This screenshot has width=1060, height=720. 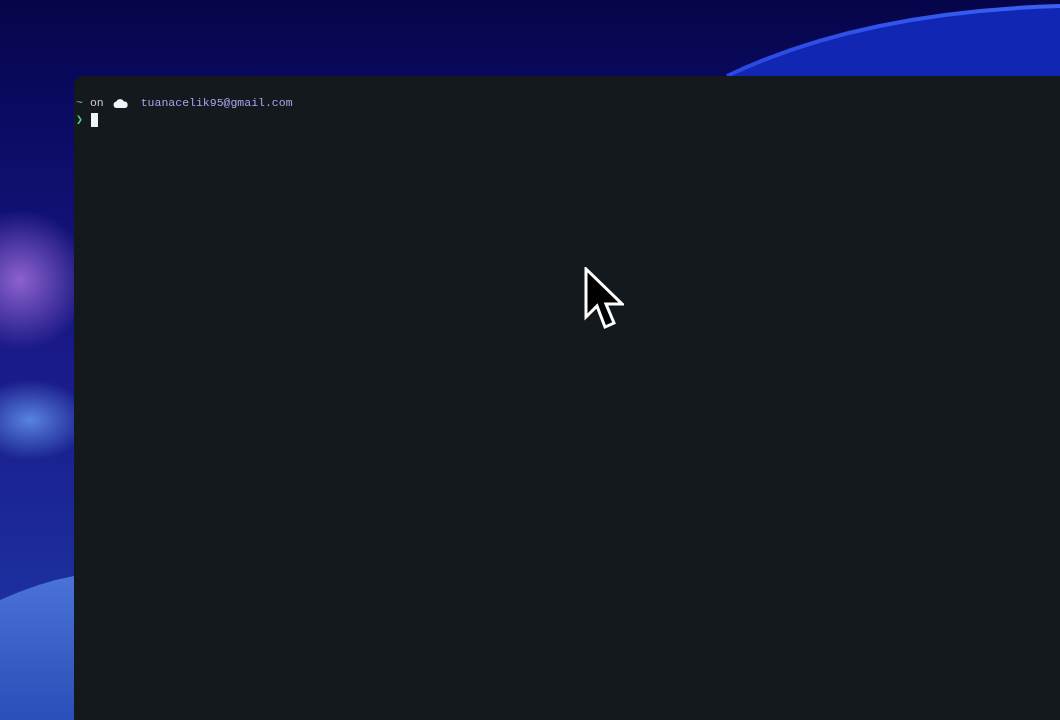 What do you see at coordinates (79, 103) in the screenshot?
I see `prompt-directory: ~` at bounding box center [79, 103].